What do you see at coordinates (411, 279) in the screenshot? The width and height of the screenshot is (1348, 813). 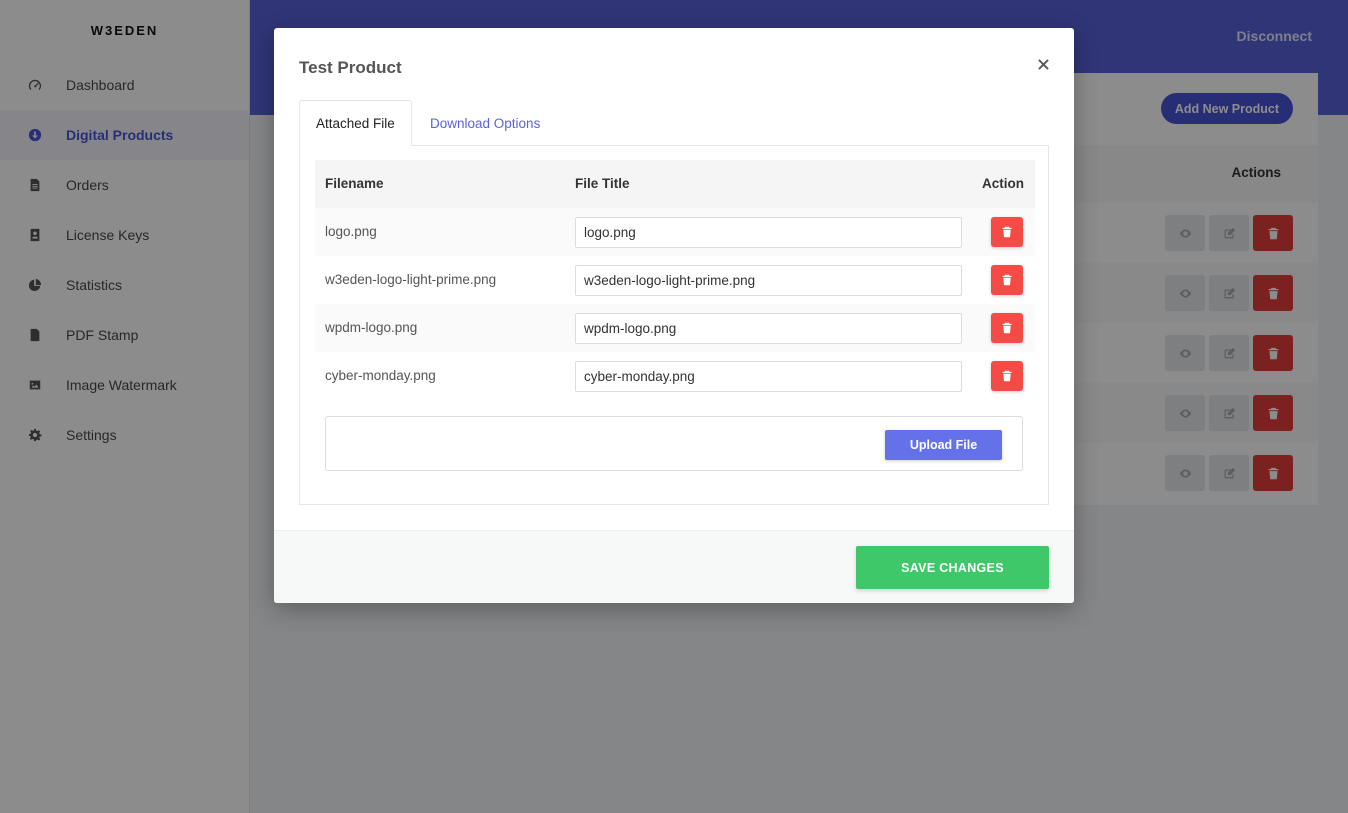 I see `filename: w3eden-logo-light-prime.png` at bounding box center [411, 279].